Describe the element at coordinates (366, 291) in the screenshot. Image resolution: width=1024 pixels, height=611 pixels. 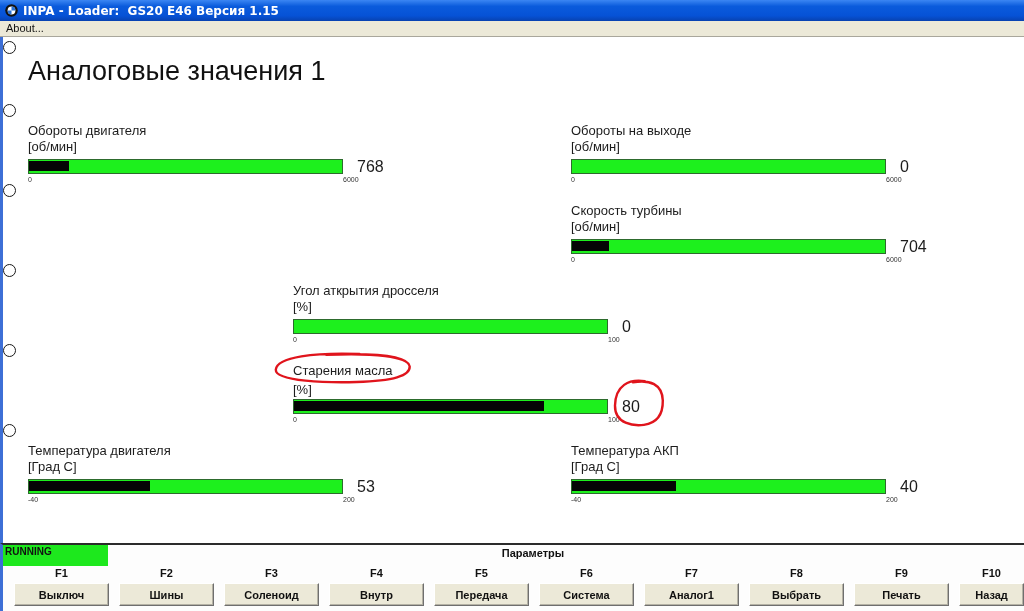
I see `gauge-label: Угол аткрытия дросселя` at that location.